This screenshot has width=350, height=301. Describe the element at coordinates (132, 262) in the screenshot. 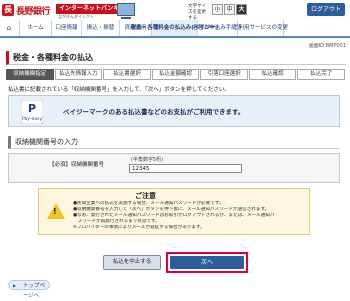

I see `cancel-payment-button: 払込を中止する` at that location.